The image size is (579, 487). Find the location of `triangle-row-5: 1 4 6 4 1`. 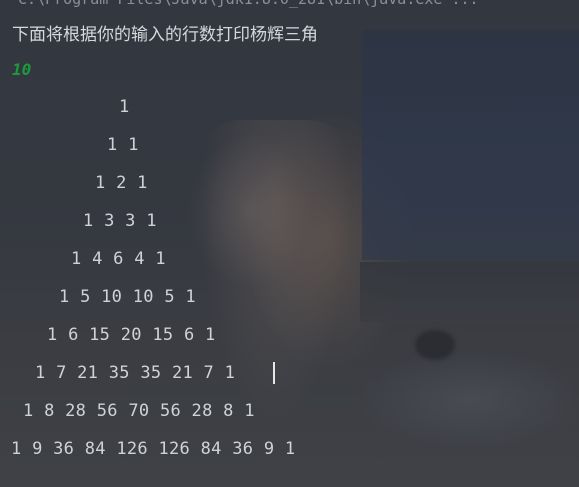

triangle-row-5: 1 4 6 4 1 is located at coordinates (118, 259).